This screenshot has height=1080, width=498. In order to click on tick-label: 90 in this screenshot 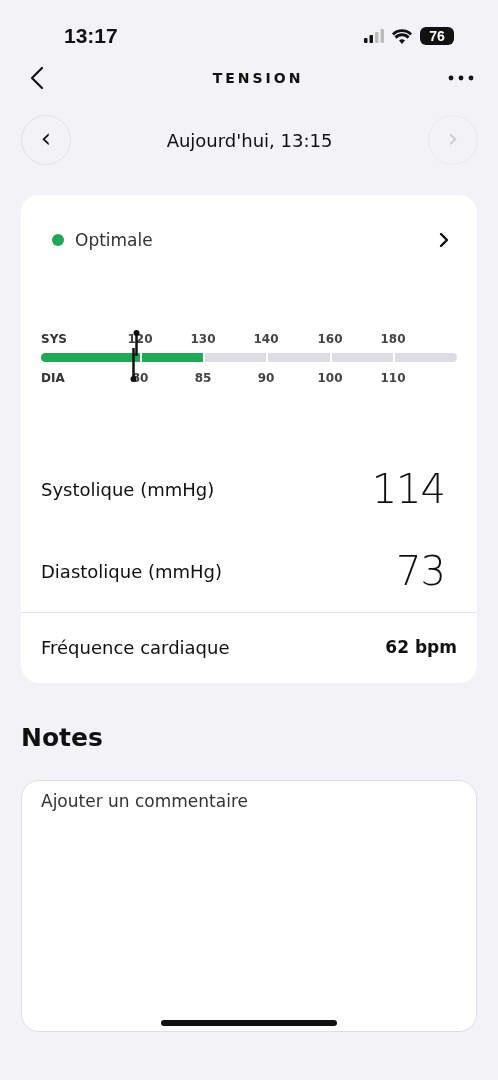, I will do `click(266, 378)`.